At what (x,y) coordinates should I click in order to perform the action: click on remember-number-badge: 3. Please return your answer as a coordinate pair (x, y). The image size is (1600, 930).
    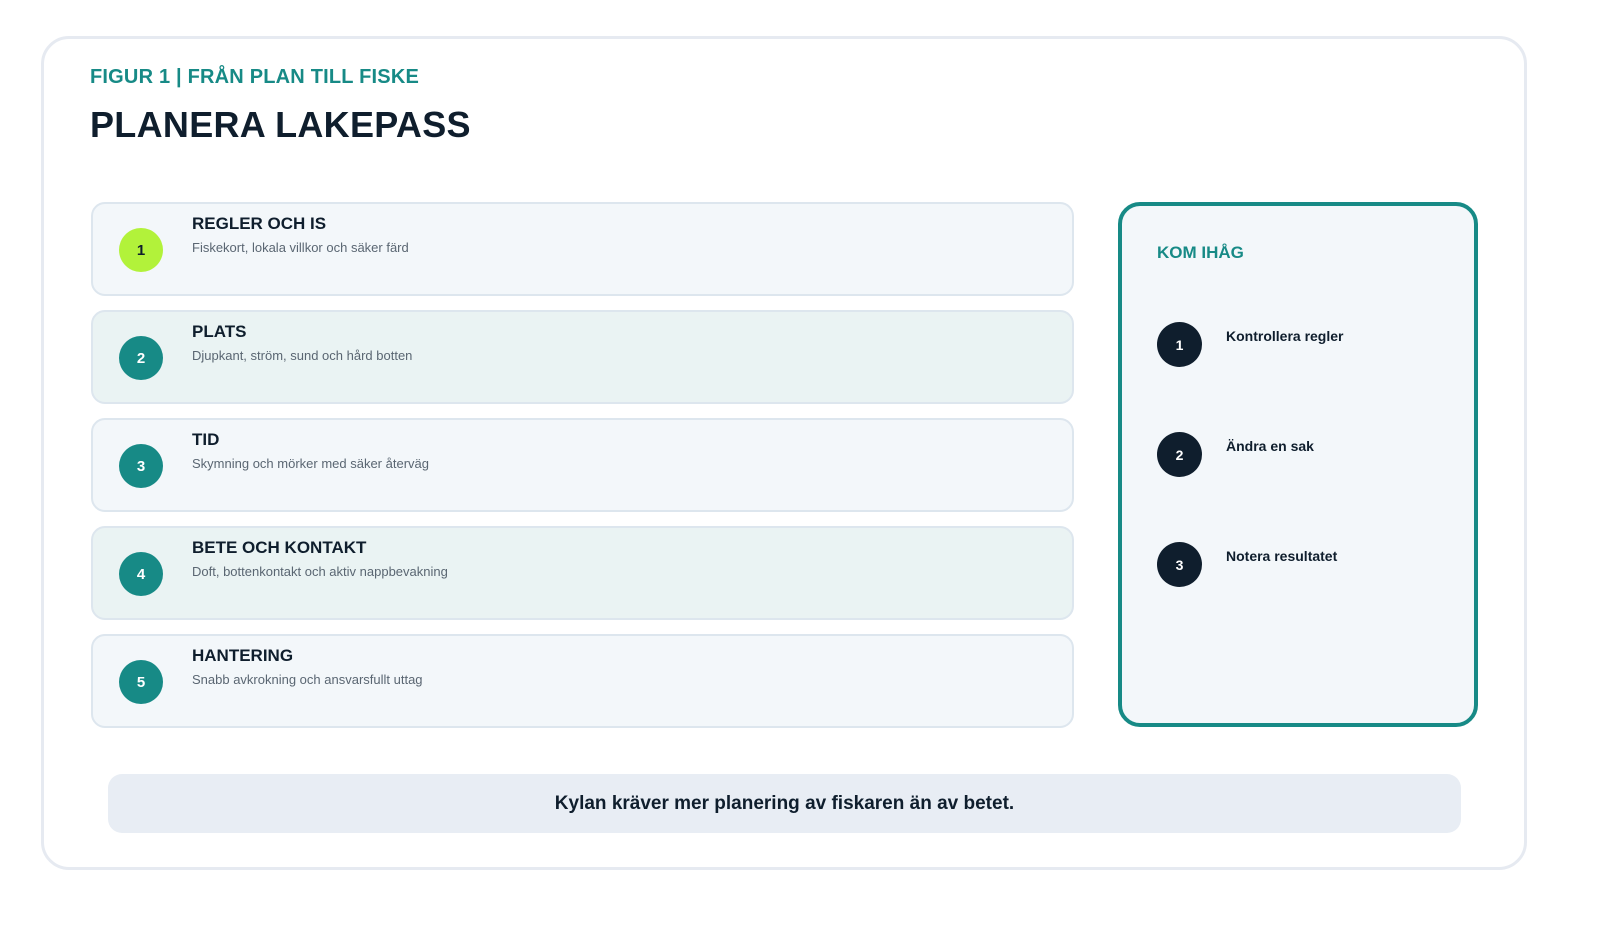
    Looking at the image, I should click on (1179, 564).